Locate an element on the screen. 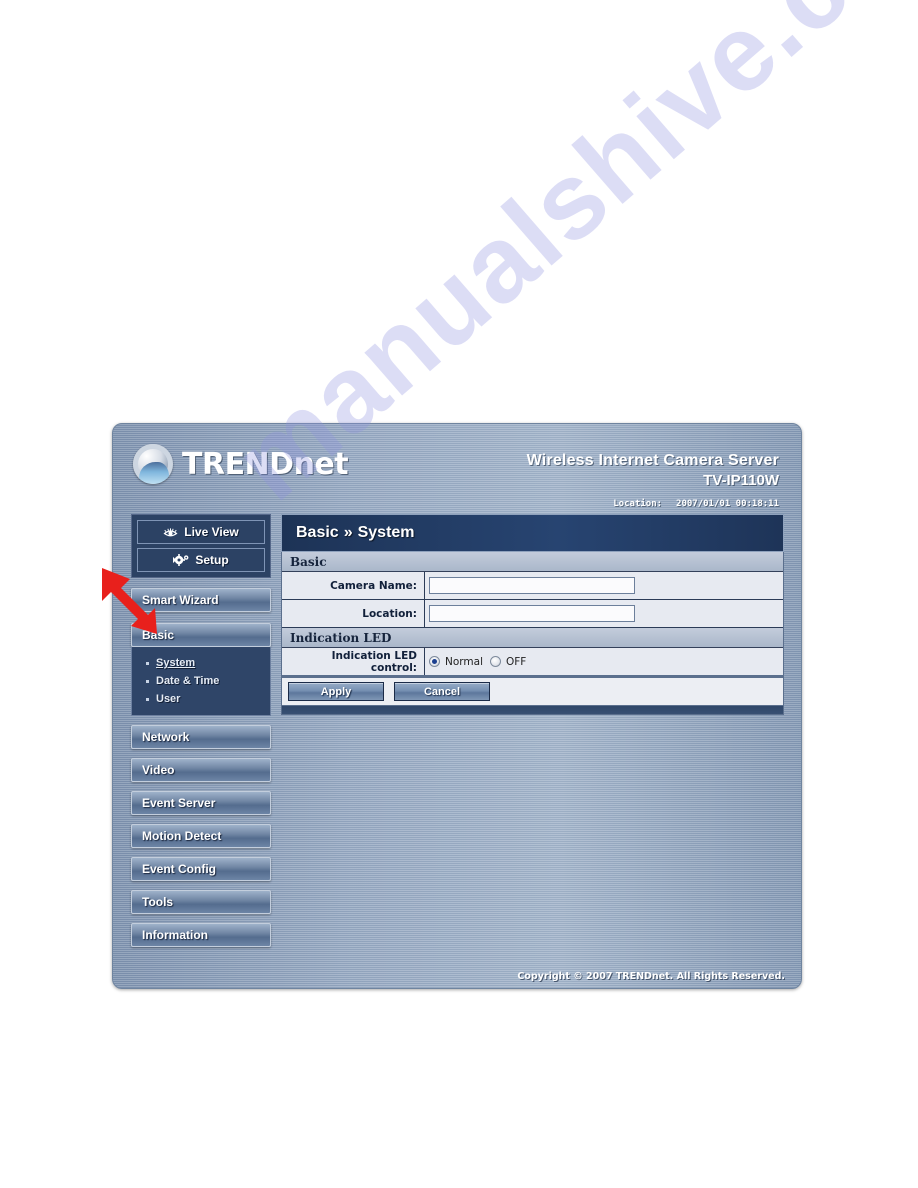 This screenshot has height=1188, width=918. location-input is located at coordinates (532, 613).